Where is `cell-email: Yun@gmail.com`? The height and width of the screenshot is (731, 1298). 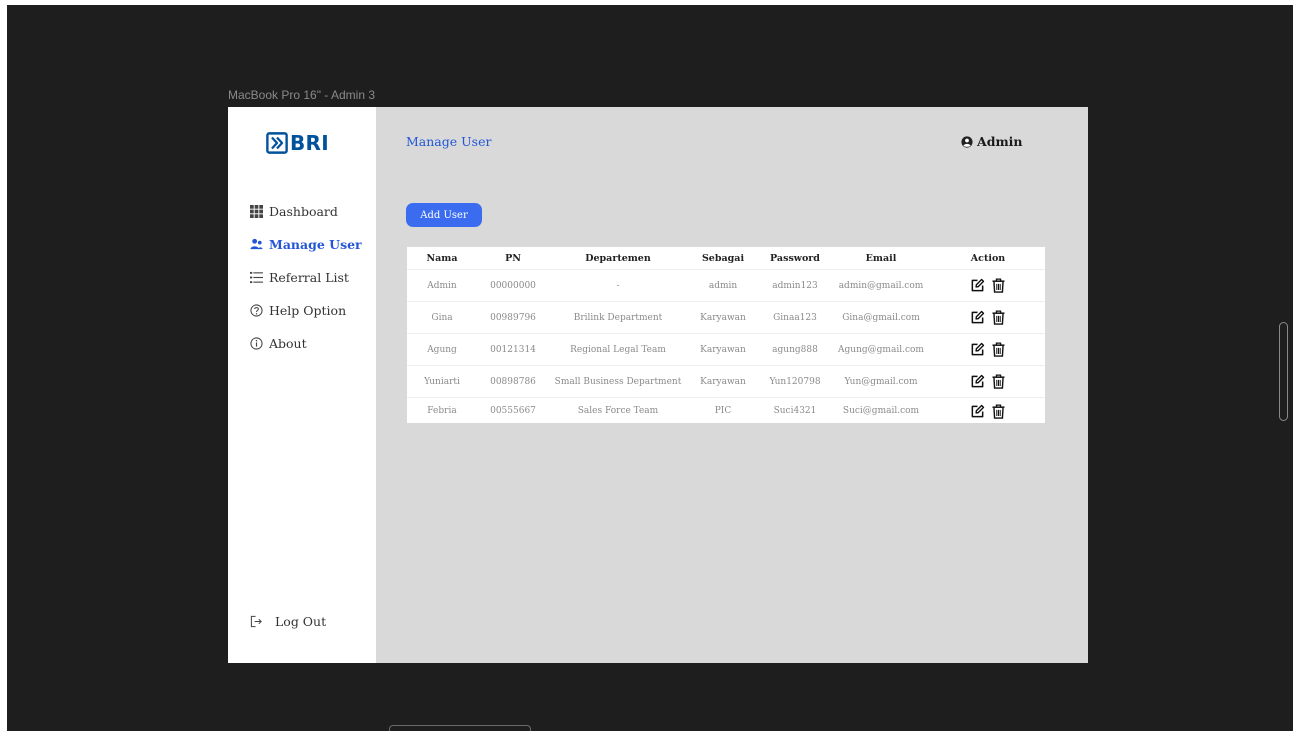
cell-email: Yun@gmail.com is located at coordinates (881, 381).